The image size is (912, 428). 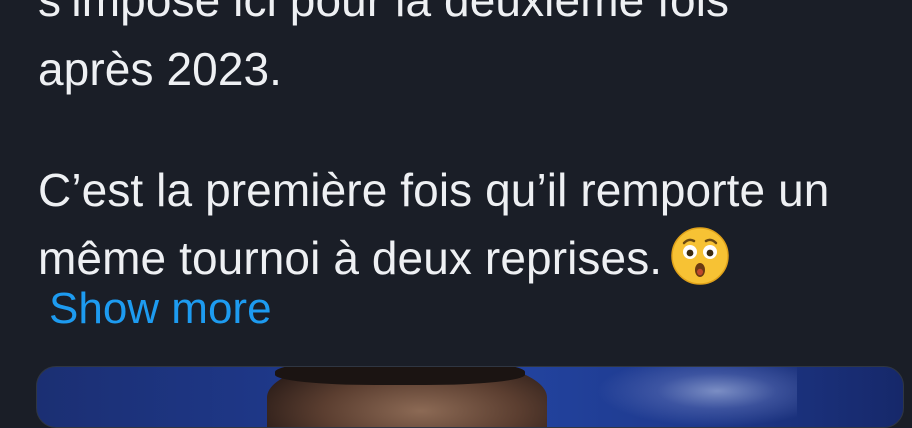 What do you see at coordinates (160, 69) in the screenshot?
I see `tweet-text-line: après 2023.` at bounding box center [160, 69].